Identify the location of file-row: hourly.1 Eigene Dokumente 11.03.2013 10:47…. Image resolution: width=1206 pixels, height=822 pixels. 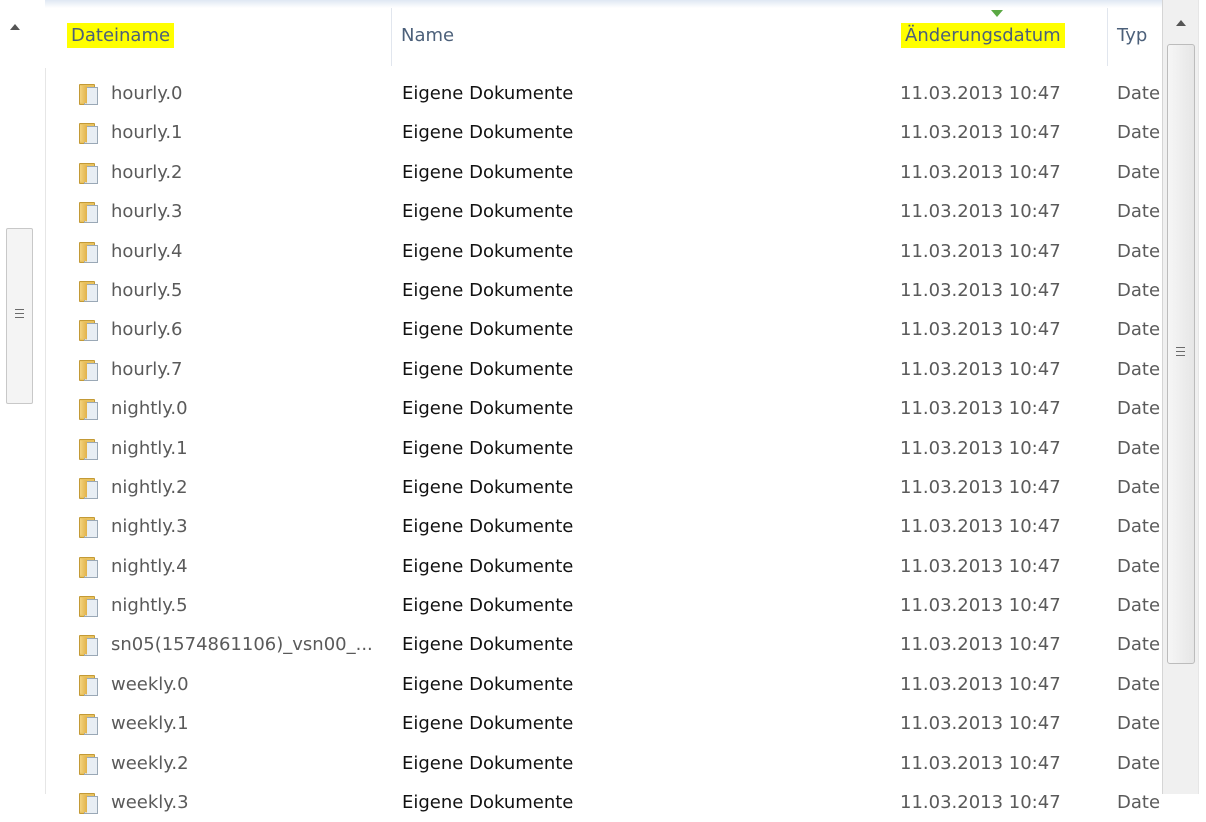
(603, 132).